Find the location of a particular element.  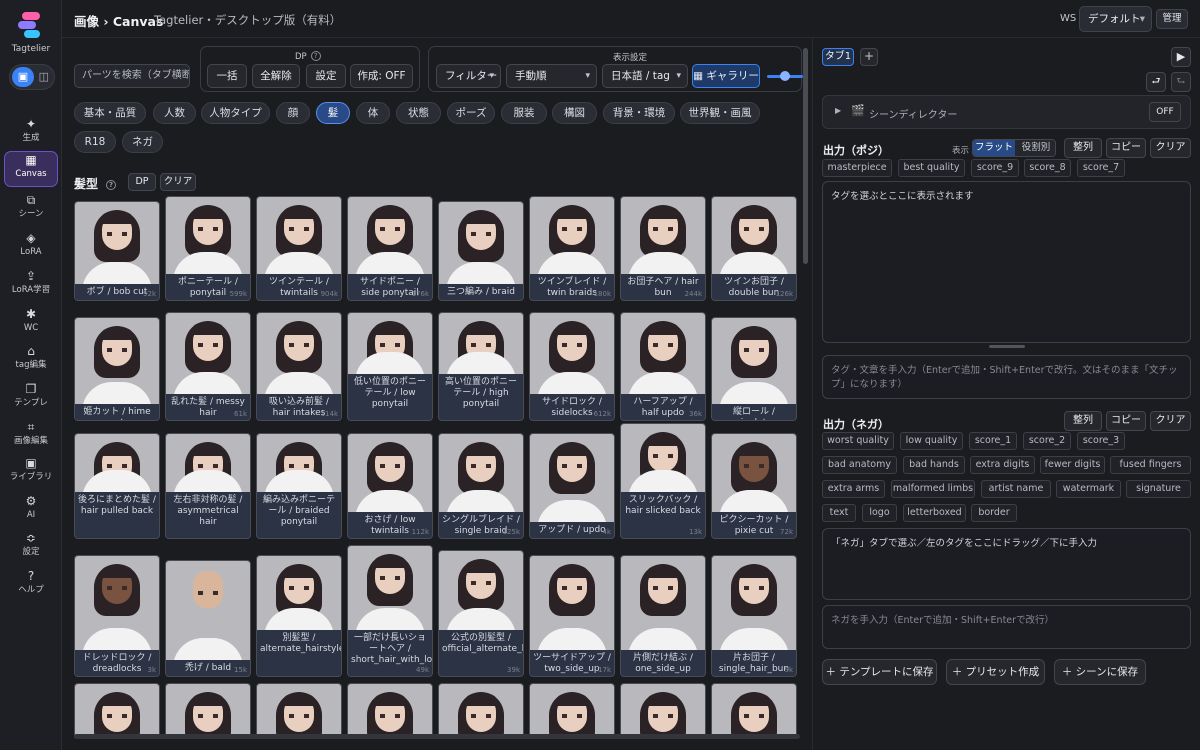

tag-chip: masterpiece is located at coordinates (857, 168).